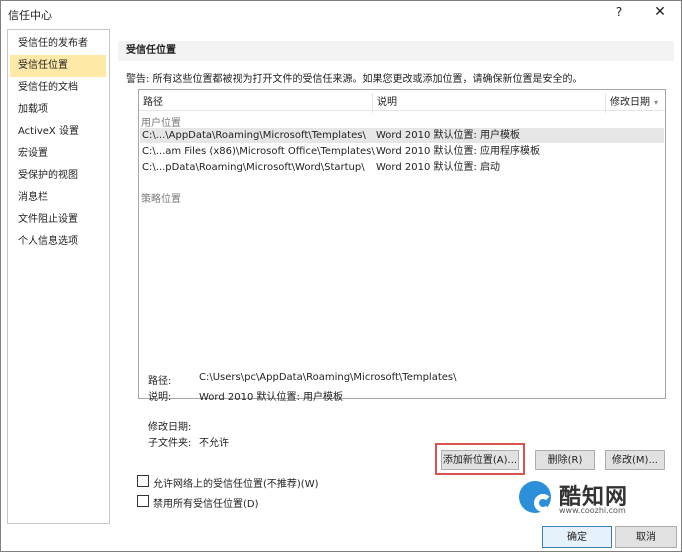 The height and width of the screenshot is (552, 682). I want to click on group-label-policy: 策略位置, so click(161, 199).